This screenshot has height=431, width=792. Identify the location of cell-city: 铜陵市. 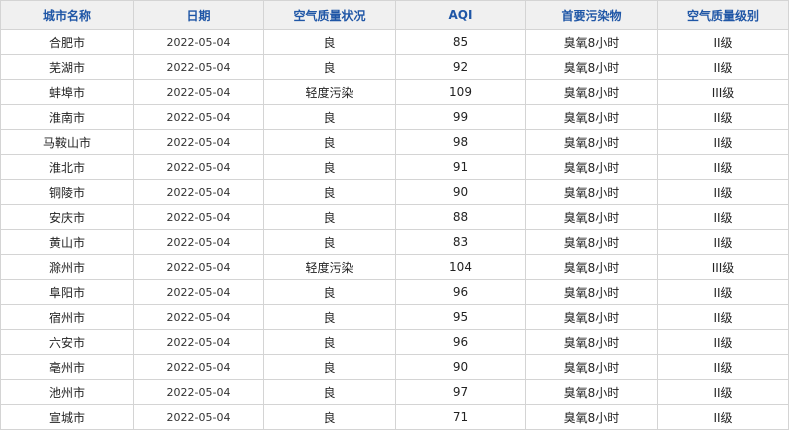
(67, 192).